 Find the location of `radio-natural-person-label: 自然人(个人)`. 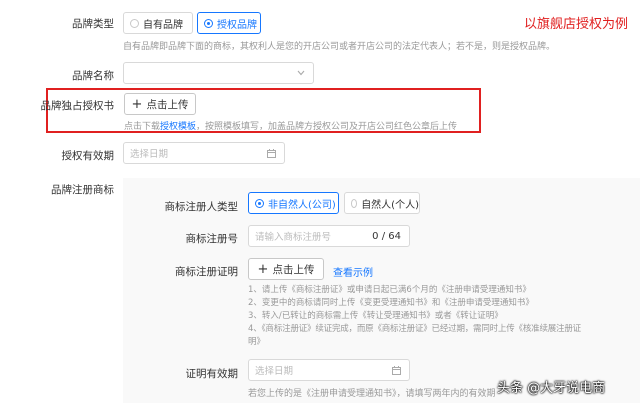

radio-natural-person-label: 自然人(个人) is located at coordinates (390, 205).